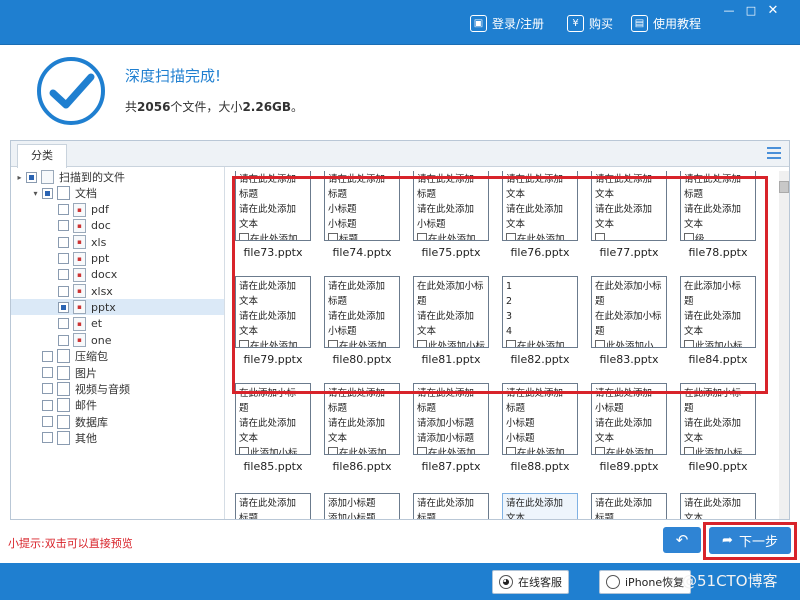 The image size is (800, 600). I want to click on thumbnail-text: 请添加小标题, so click(446, 423).